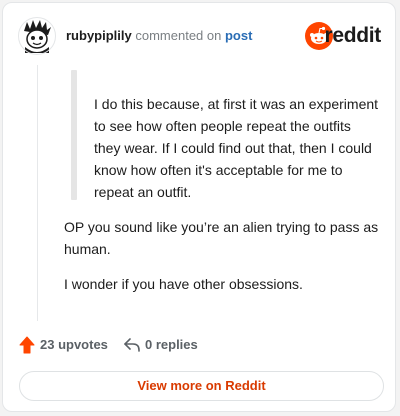 The height and width of the screenshot is (416, 400). I want to click on reply-count: 0 replies, so click(171, 344).